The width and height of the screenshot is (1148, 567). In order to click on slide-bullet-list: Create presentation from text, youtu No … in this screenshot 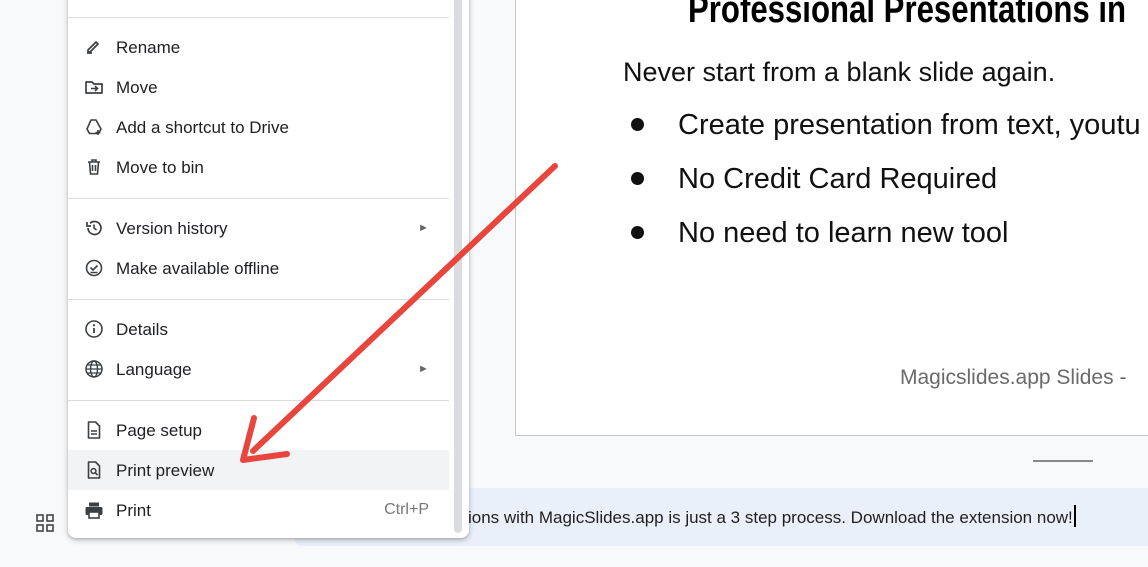, I will do `click(886, 190)`.